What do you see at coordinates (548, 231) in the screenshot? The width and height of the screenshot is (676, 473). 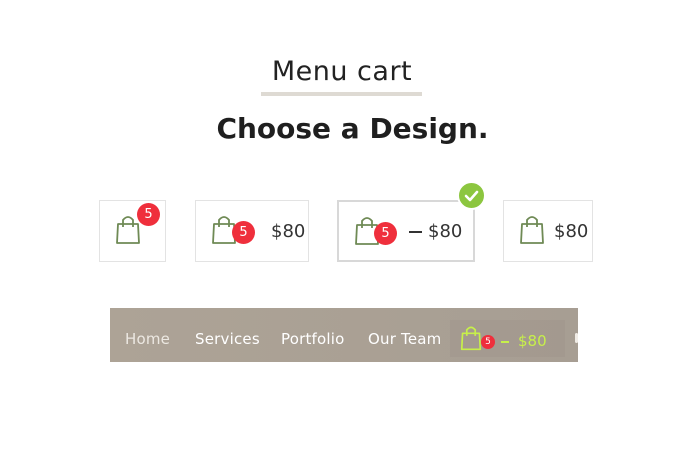 I see `design-option-4: $80` at bounding box center [548, 231].